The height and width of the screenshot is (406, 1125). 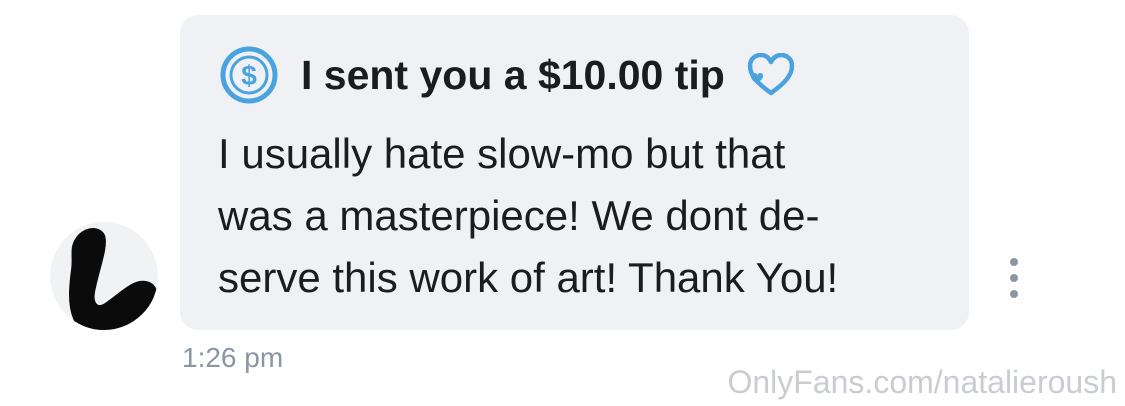 I want to click on dollar-circle-icon: $, so click(x=249, y=75).